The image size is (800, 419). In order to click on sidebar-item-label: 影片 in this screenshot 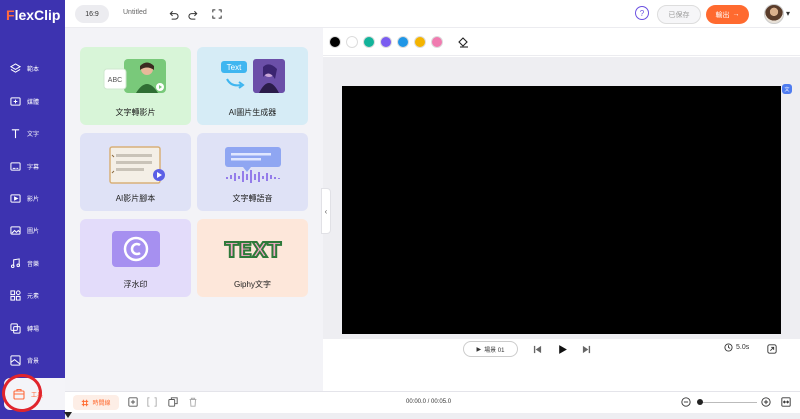, I will do `click(33, 199)`.